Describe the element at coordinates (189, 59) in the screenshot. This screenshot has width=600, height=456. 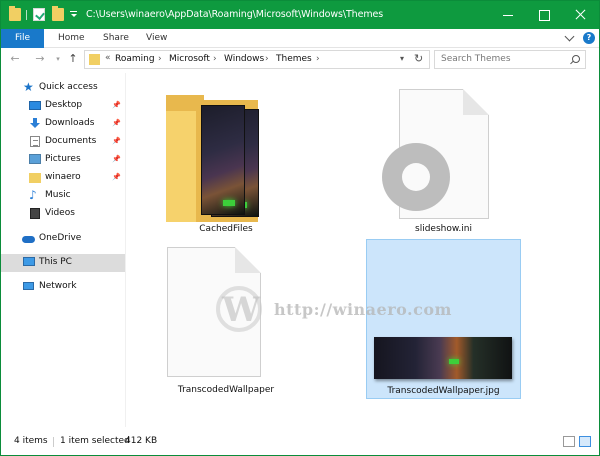
I see `crumb-microsoft: Microsoft` at that location.